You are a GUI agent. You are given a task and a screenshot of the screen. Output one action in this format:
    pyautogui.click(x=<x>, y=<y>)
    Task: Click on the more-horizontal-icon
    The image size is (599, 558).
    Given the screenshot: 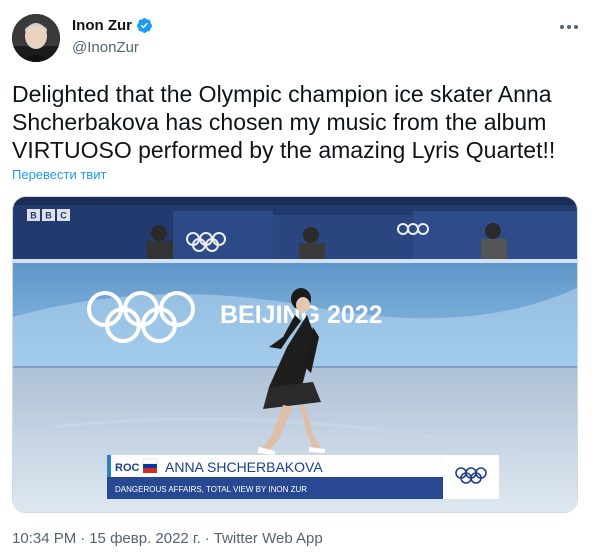 What is the action you would take?
    pyautogui.click(x=569, y=27)
    